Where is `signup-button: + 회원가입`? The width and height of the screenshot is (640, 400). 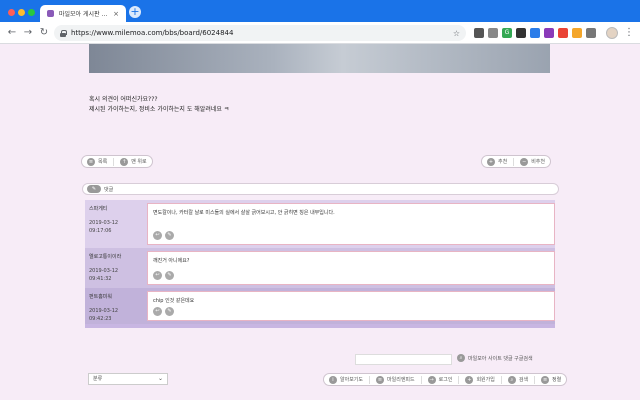
signup-button: + 회원가입 is located at coordinates (480, 379).